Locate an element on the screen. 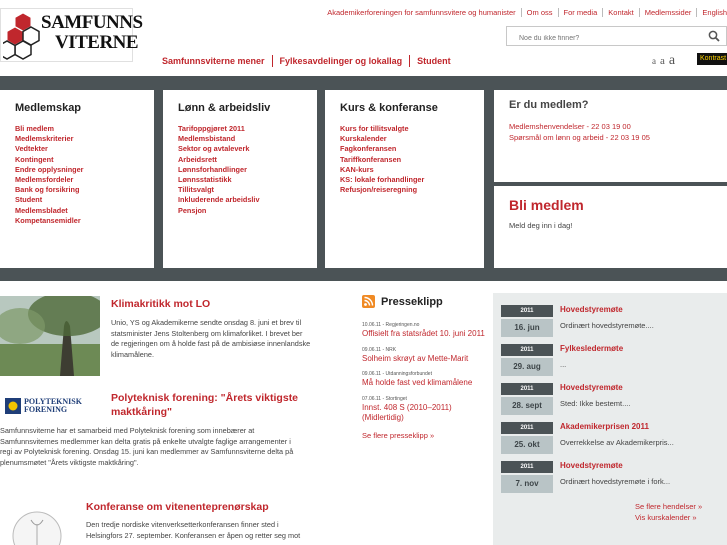 This screenshot has width=727, height=545. link-kurs-tillitsvalgte: Kurs for tillitsvalgte is located at coordinates (412, 129).